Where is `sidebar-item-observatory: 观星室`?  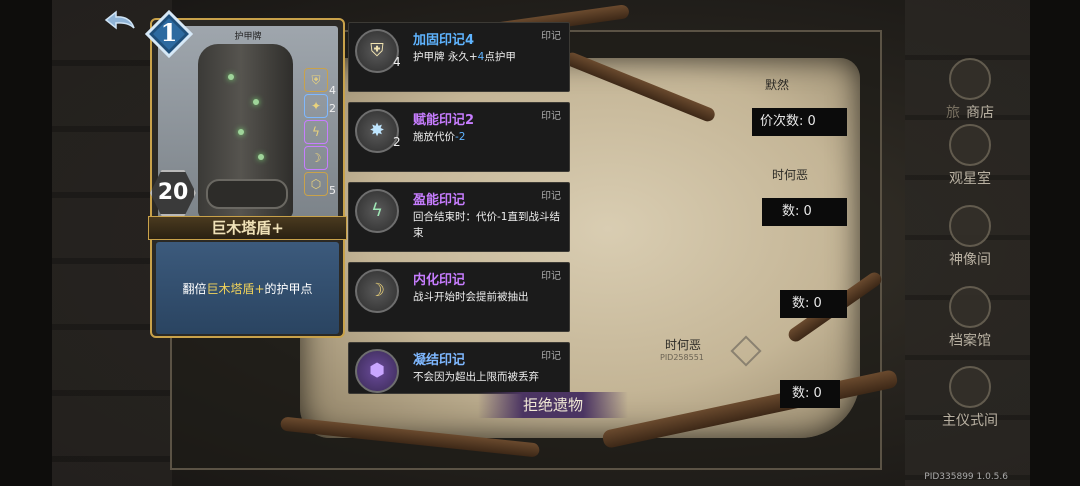 sidebar-item-observatory: 观星室 is located at coordinates (970, 156).